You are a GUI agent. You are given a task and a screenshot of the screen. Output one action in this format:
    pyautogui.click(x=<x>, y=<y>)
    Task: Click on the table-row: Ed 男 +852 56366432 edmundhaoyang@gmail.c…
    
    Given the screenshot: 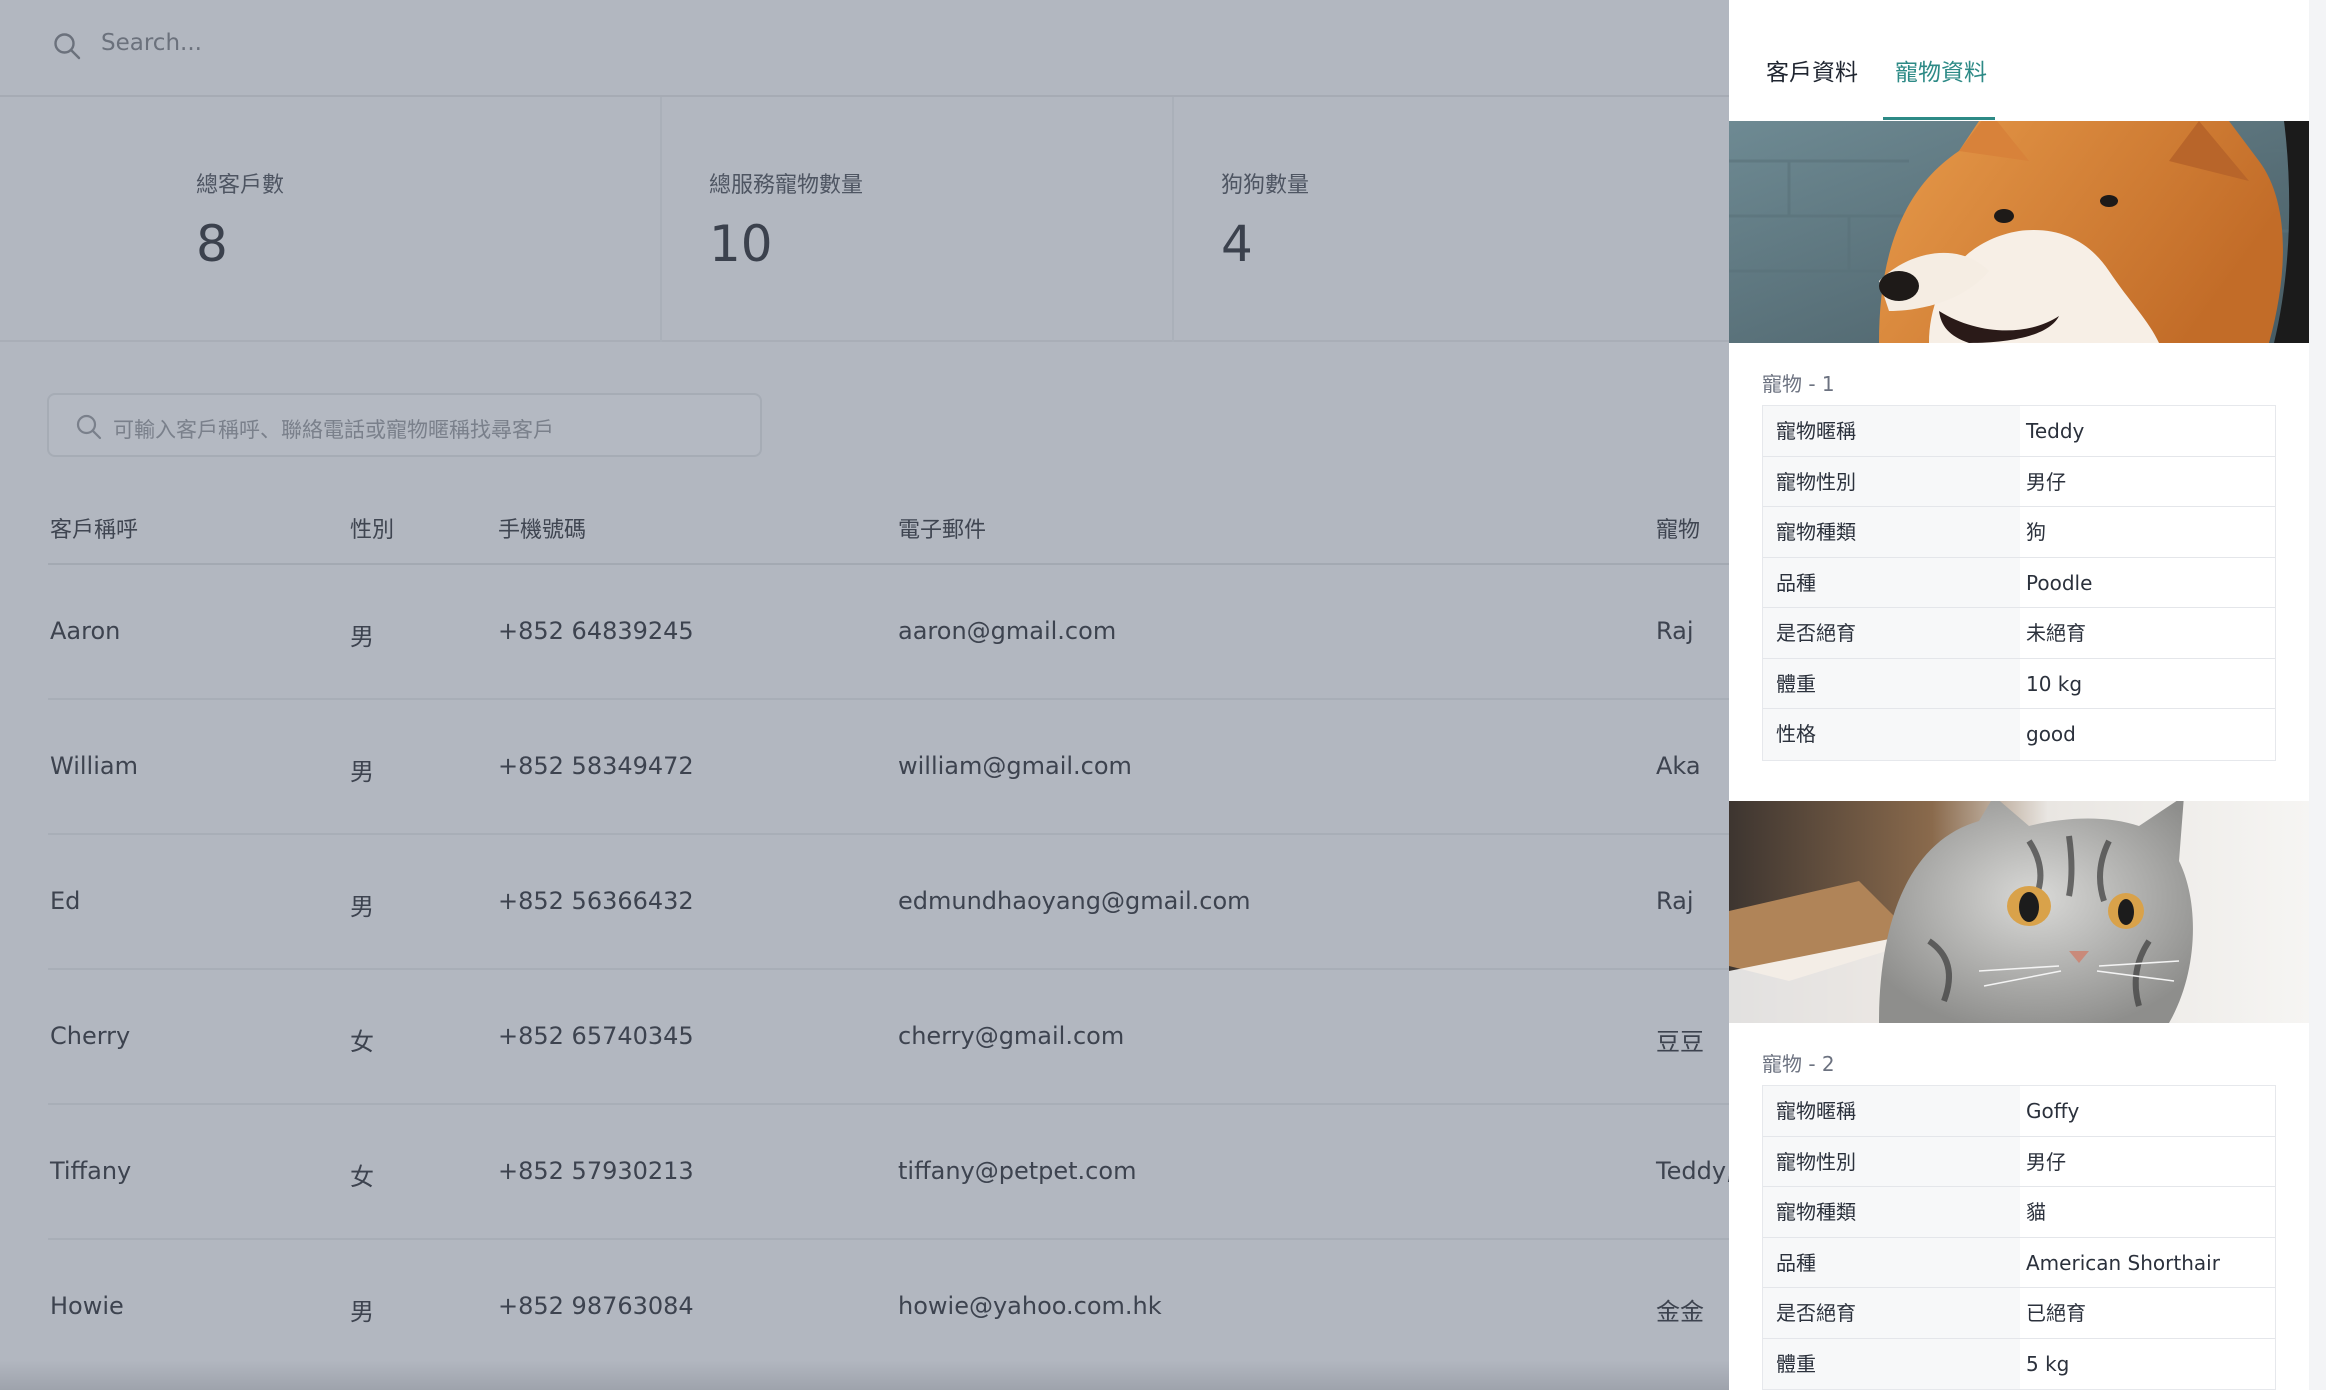 What is the action you would take?
    pyautogui.click(x=888, y=902)
    